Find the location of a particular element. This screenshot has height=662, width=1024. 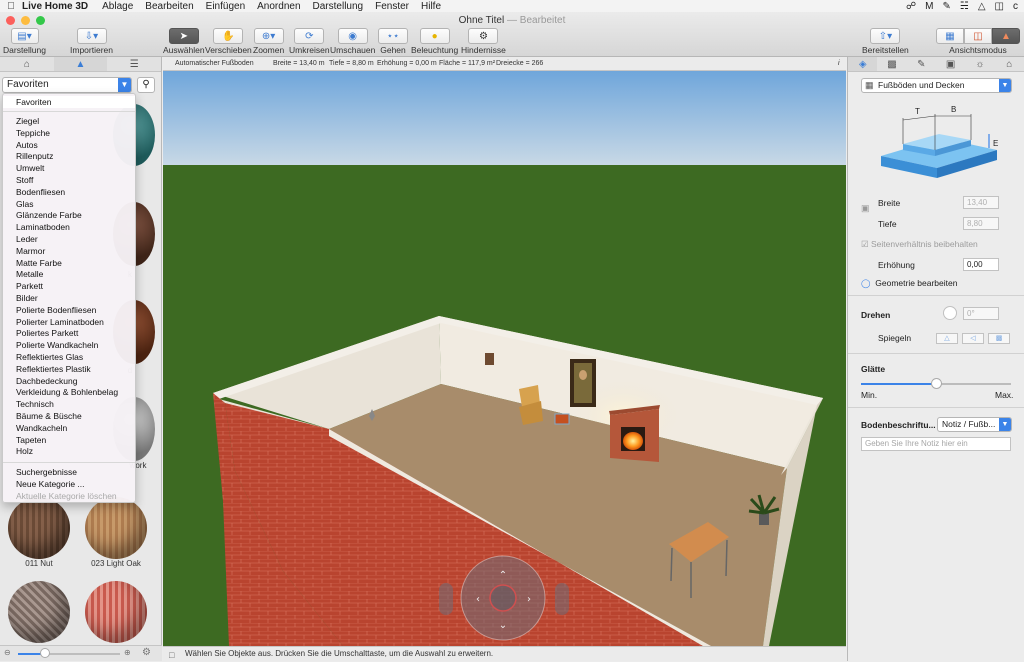

dropdown-item: Poliertes Parkett is located at coordinates (75, 333).